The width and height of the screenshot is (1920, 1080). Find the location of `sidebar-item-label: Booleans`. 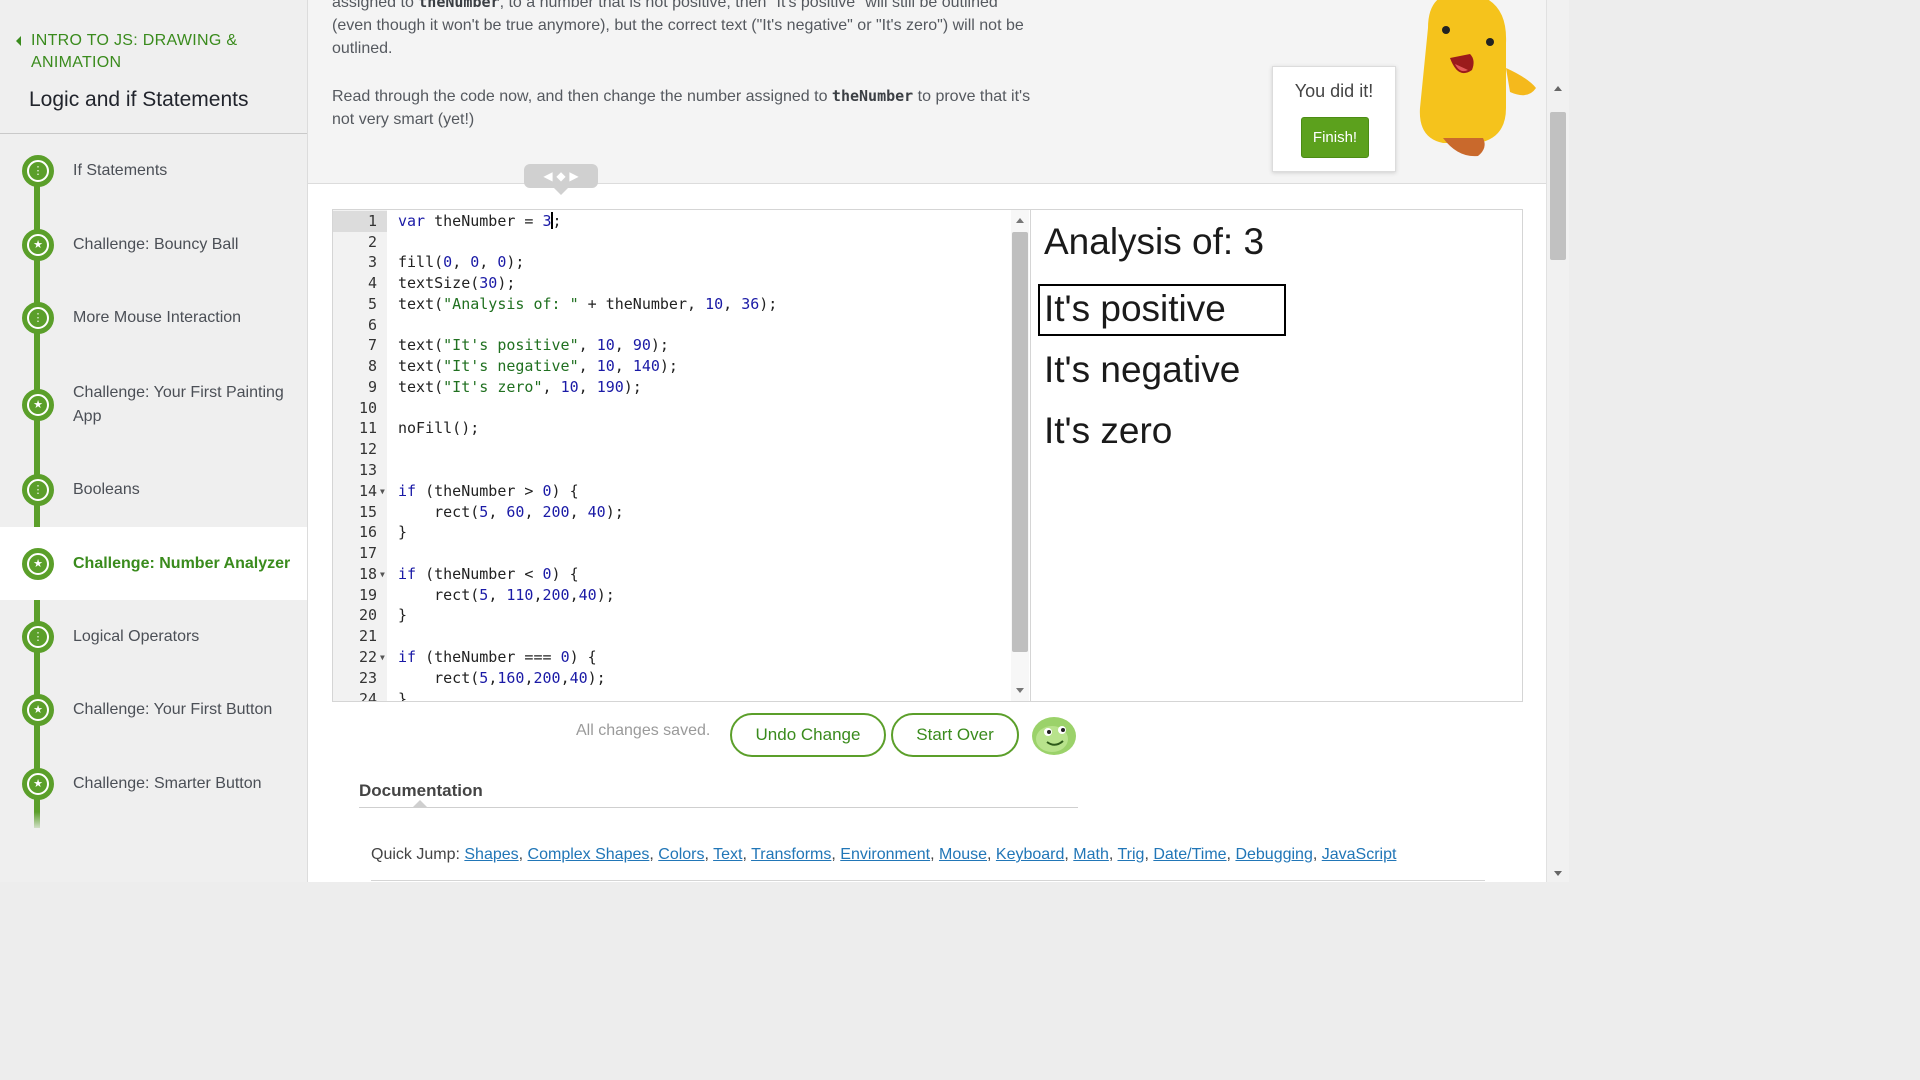

sidebar-item-label: Booleans is located at coordinates (106, 489).